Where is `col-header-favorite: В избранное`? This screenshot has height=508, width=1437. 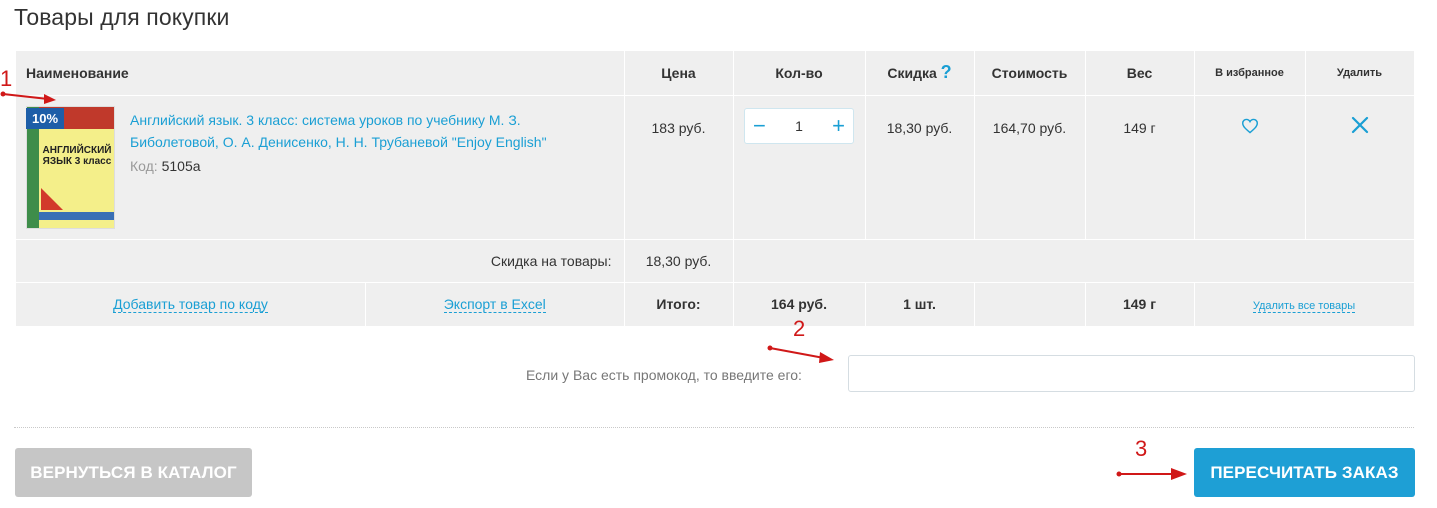
col-header-favorite: В избранное is located at coordinates (1250, 73).